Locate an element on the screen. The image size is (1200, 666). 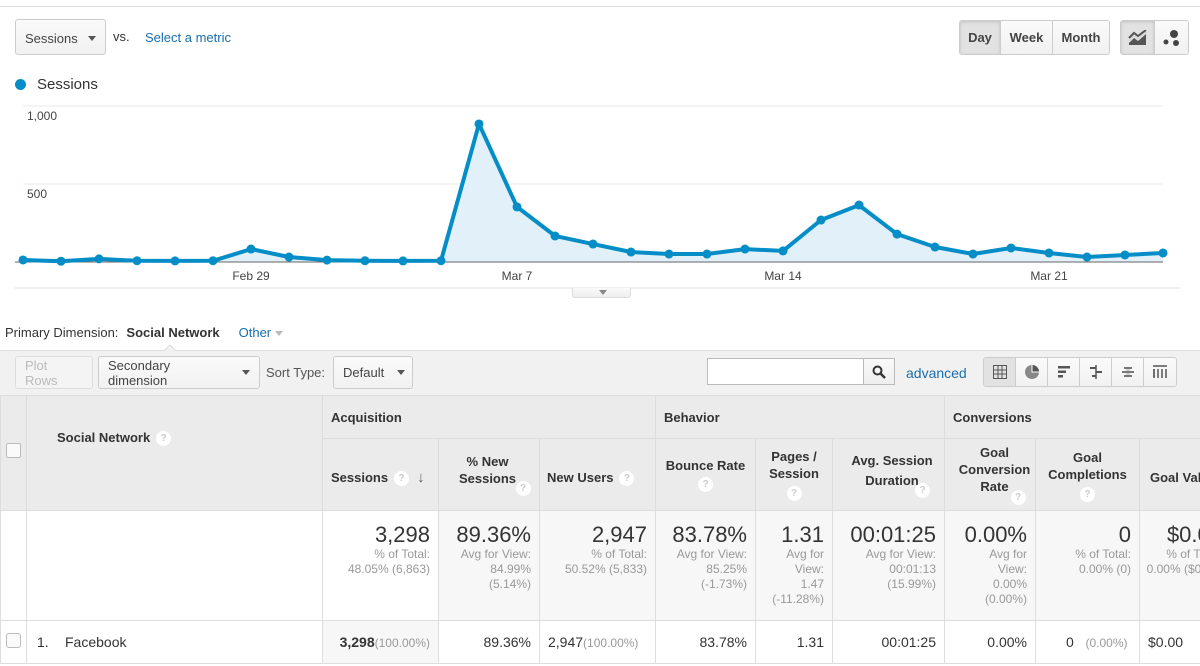
primary-dimension-bar: Primary Dimension: Social Network Other is located at coordinates (144, 332).